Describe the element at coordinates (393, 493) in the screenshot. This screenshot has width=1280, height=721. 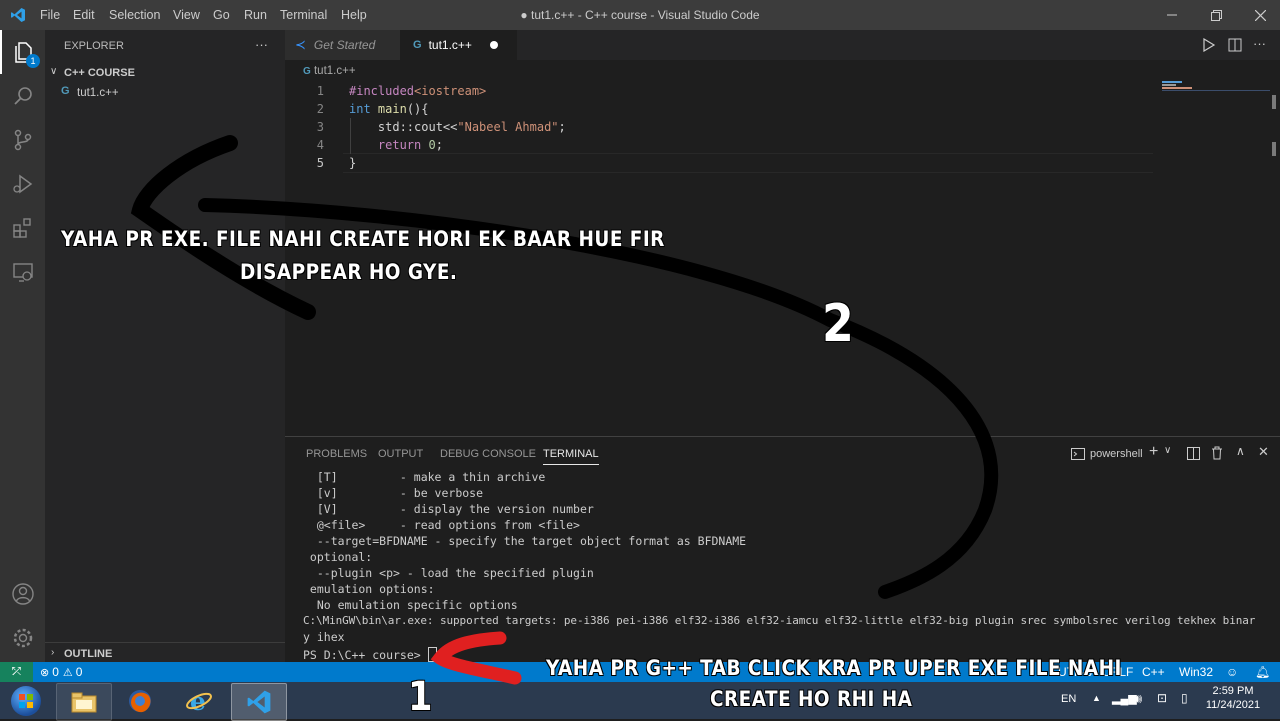
I see `terminal-line: [v] - be verbose` at that location.